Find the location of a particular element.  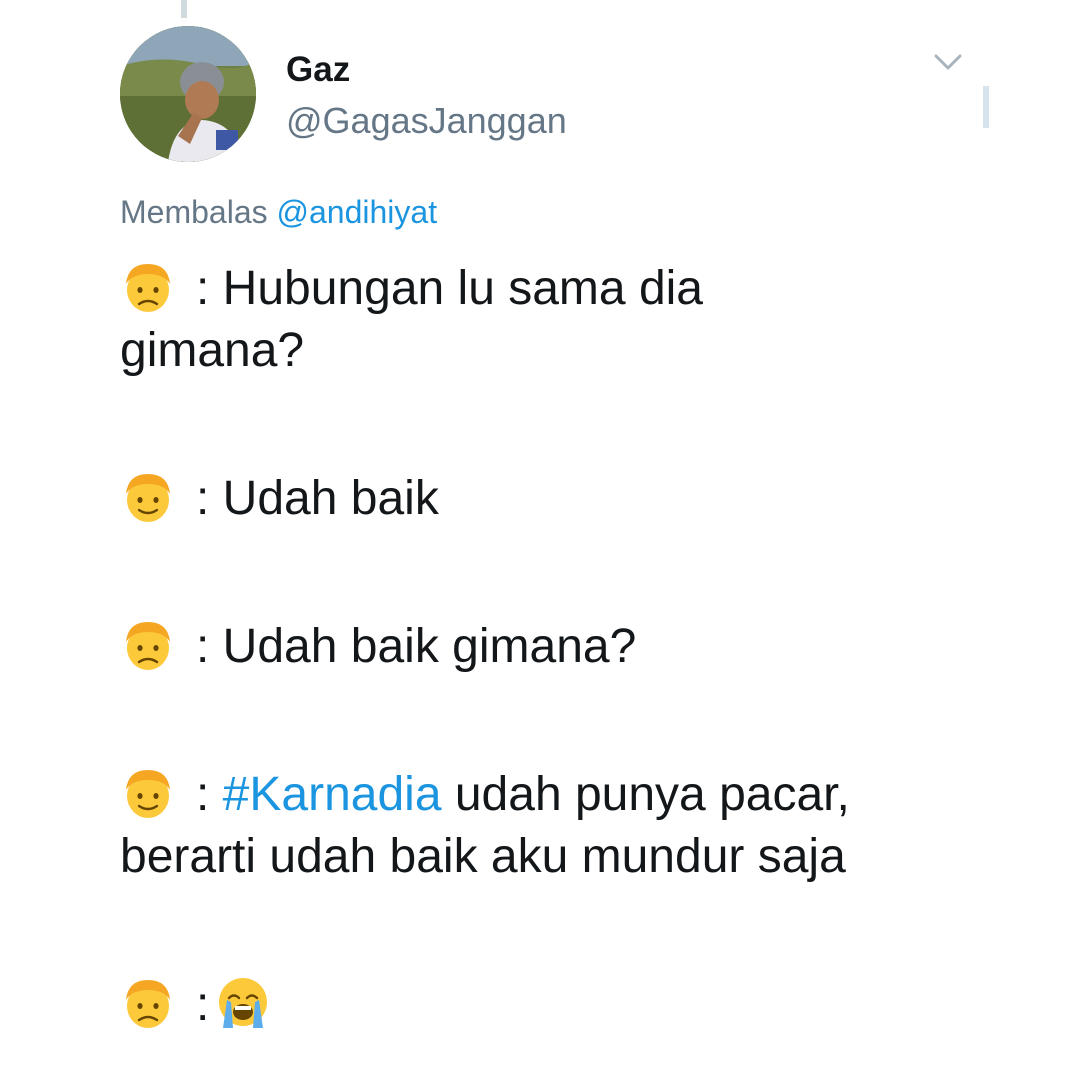

reply-mention-link: @andihiyat is located at coordinates (357, 212).